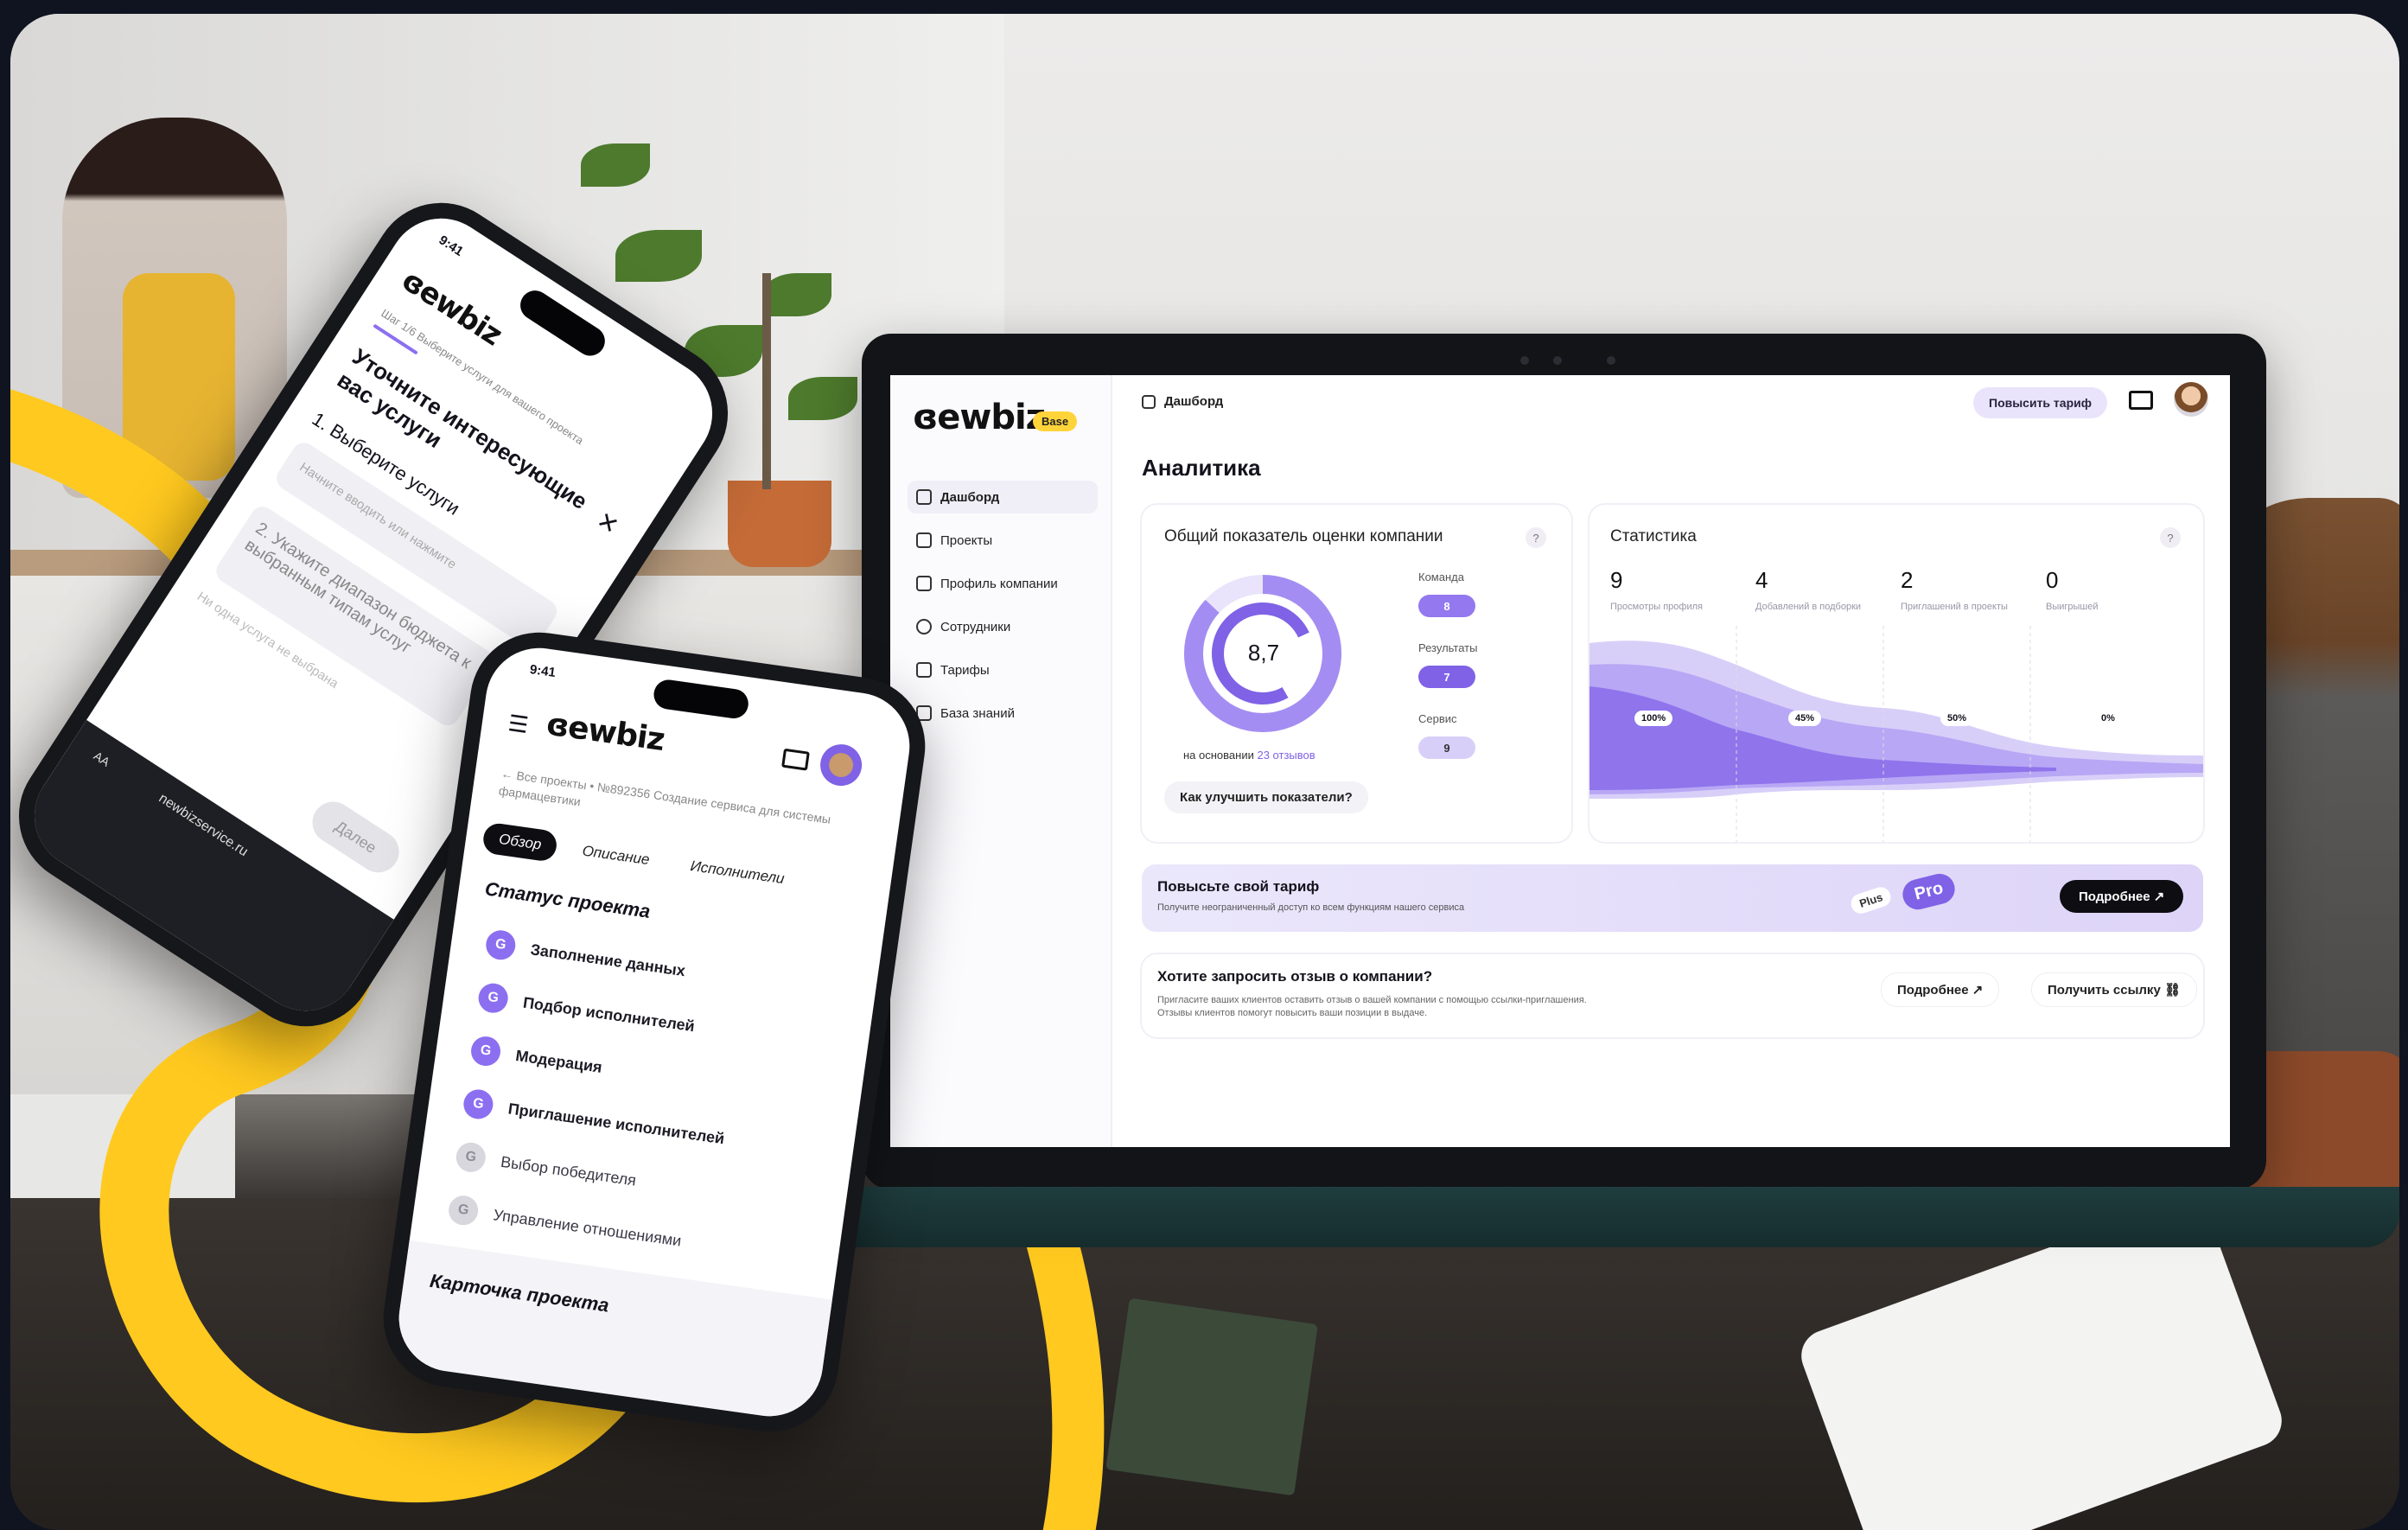 The width and height of the screenshot is (2408, 1530). What do you see at coordinates (1616, 580) in the screenshot?
I see `stat-profile-views-value: 9` at bounding box center [1616, 580].